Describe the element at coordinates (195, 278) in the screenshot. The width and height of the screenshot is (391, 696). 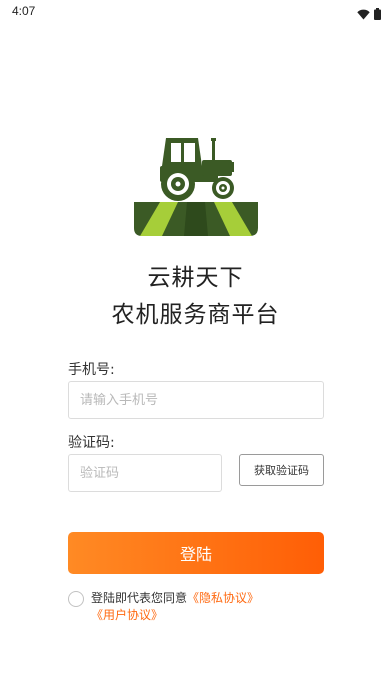
I see `app-title: 云耕天下` at that location.